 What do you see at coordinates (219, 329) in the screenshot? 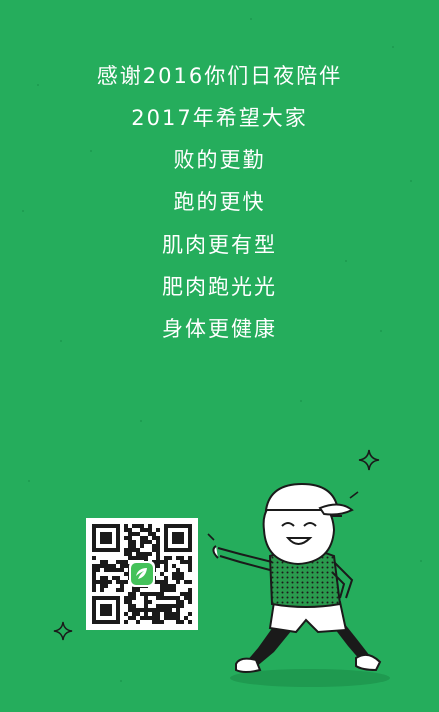
I see `wish-line-5: 身体更健康` at bounding box center [219, 329].